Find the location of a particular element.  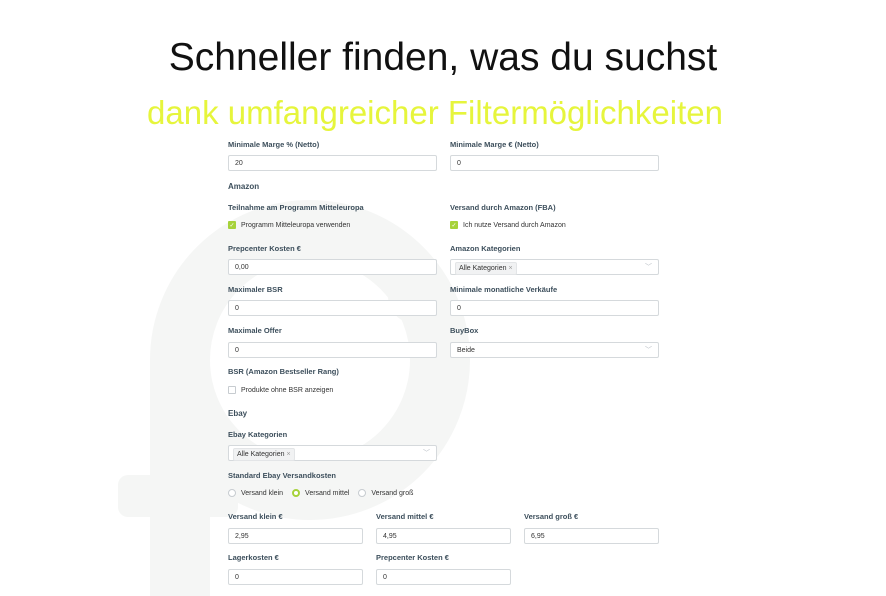

fba-checkbox-label: Ich nutze Versand durch Amazon is located at coordinates (514, 225).